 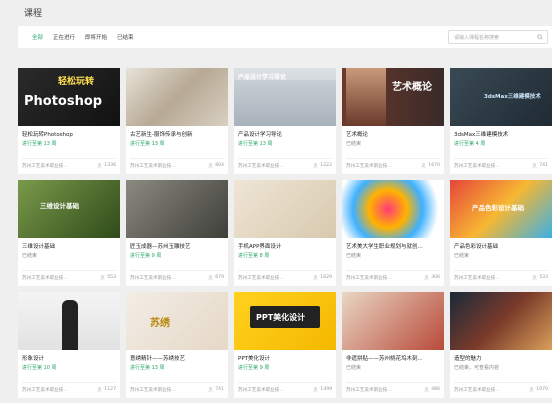 I want to click on course-title: 艺术概论, so click(x=394, y=134).